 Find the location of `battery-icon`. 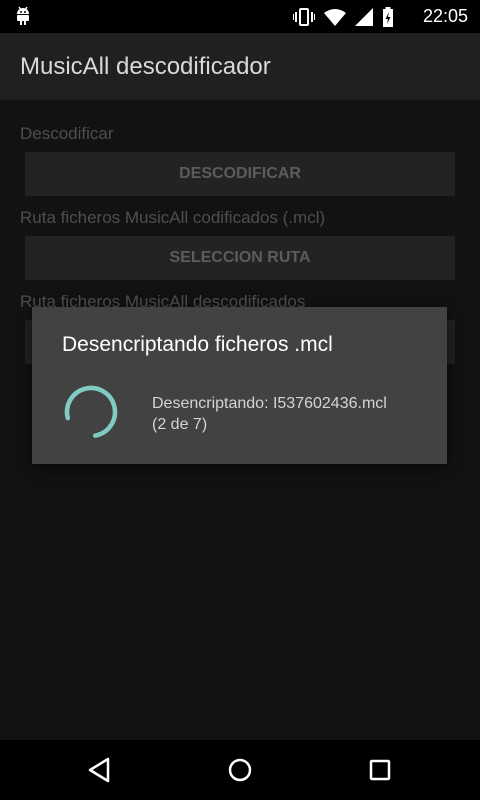

battery-icon is located at coordinates (388, 19).